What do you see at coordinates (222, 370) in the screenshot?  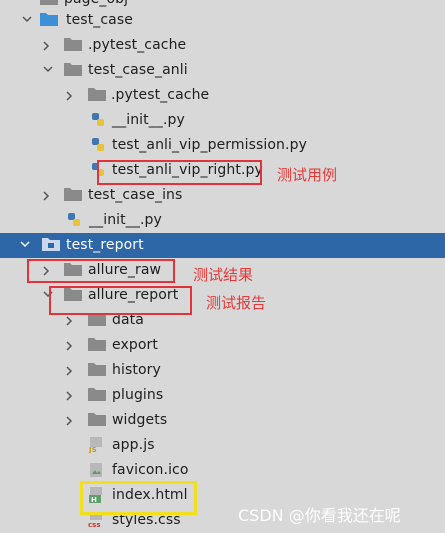 I see `tree-row-history: history` at bounding box center [222, 370].